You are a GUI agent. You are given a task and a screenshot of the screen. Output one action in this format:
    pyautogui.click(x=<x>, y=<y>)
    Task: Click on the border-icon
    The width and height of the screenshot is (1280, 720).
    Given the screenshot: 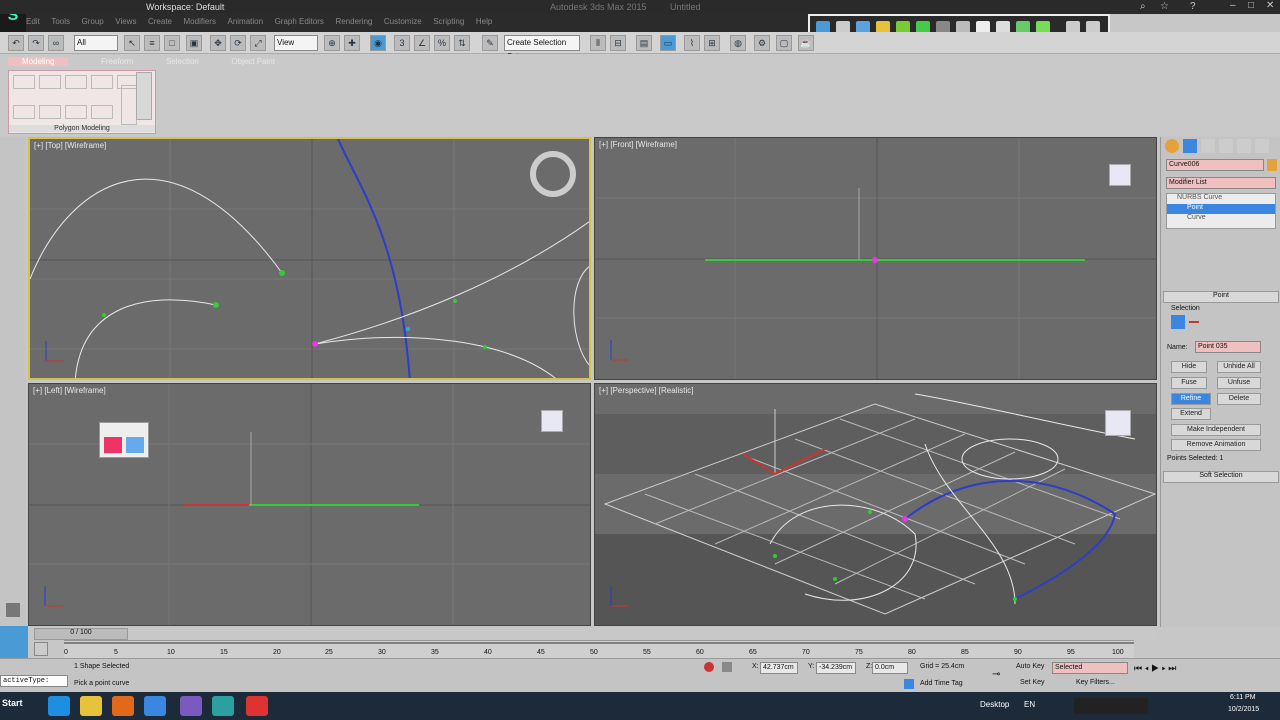 What is the action you would take?
    pyautogui.click(x=102, y=82)
    